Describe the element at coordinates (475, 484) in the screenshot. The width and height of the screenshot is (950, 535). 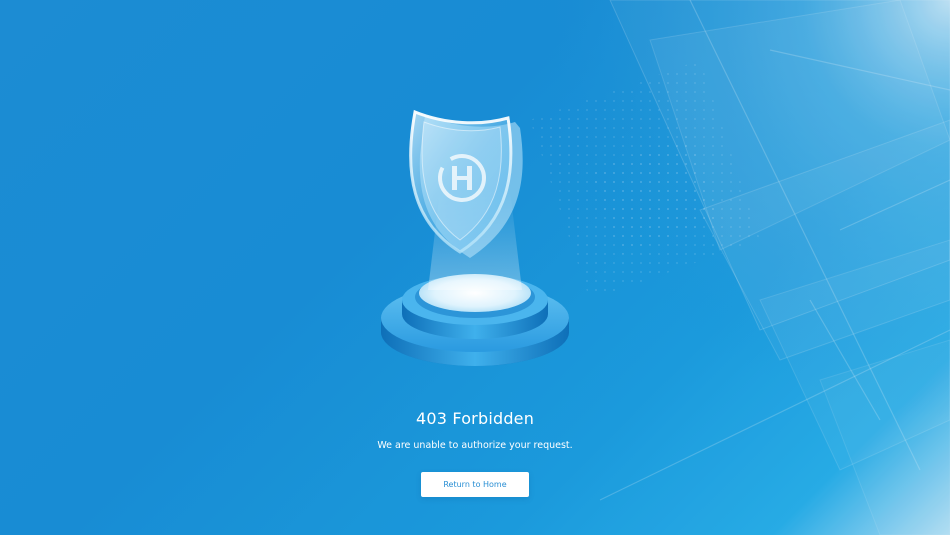
I see `return-home-button: Return to Home` at that location.